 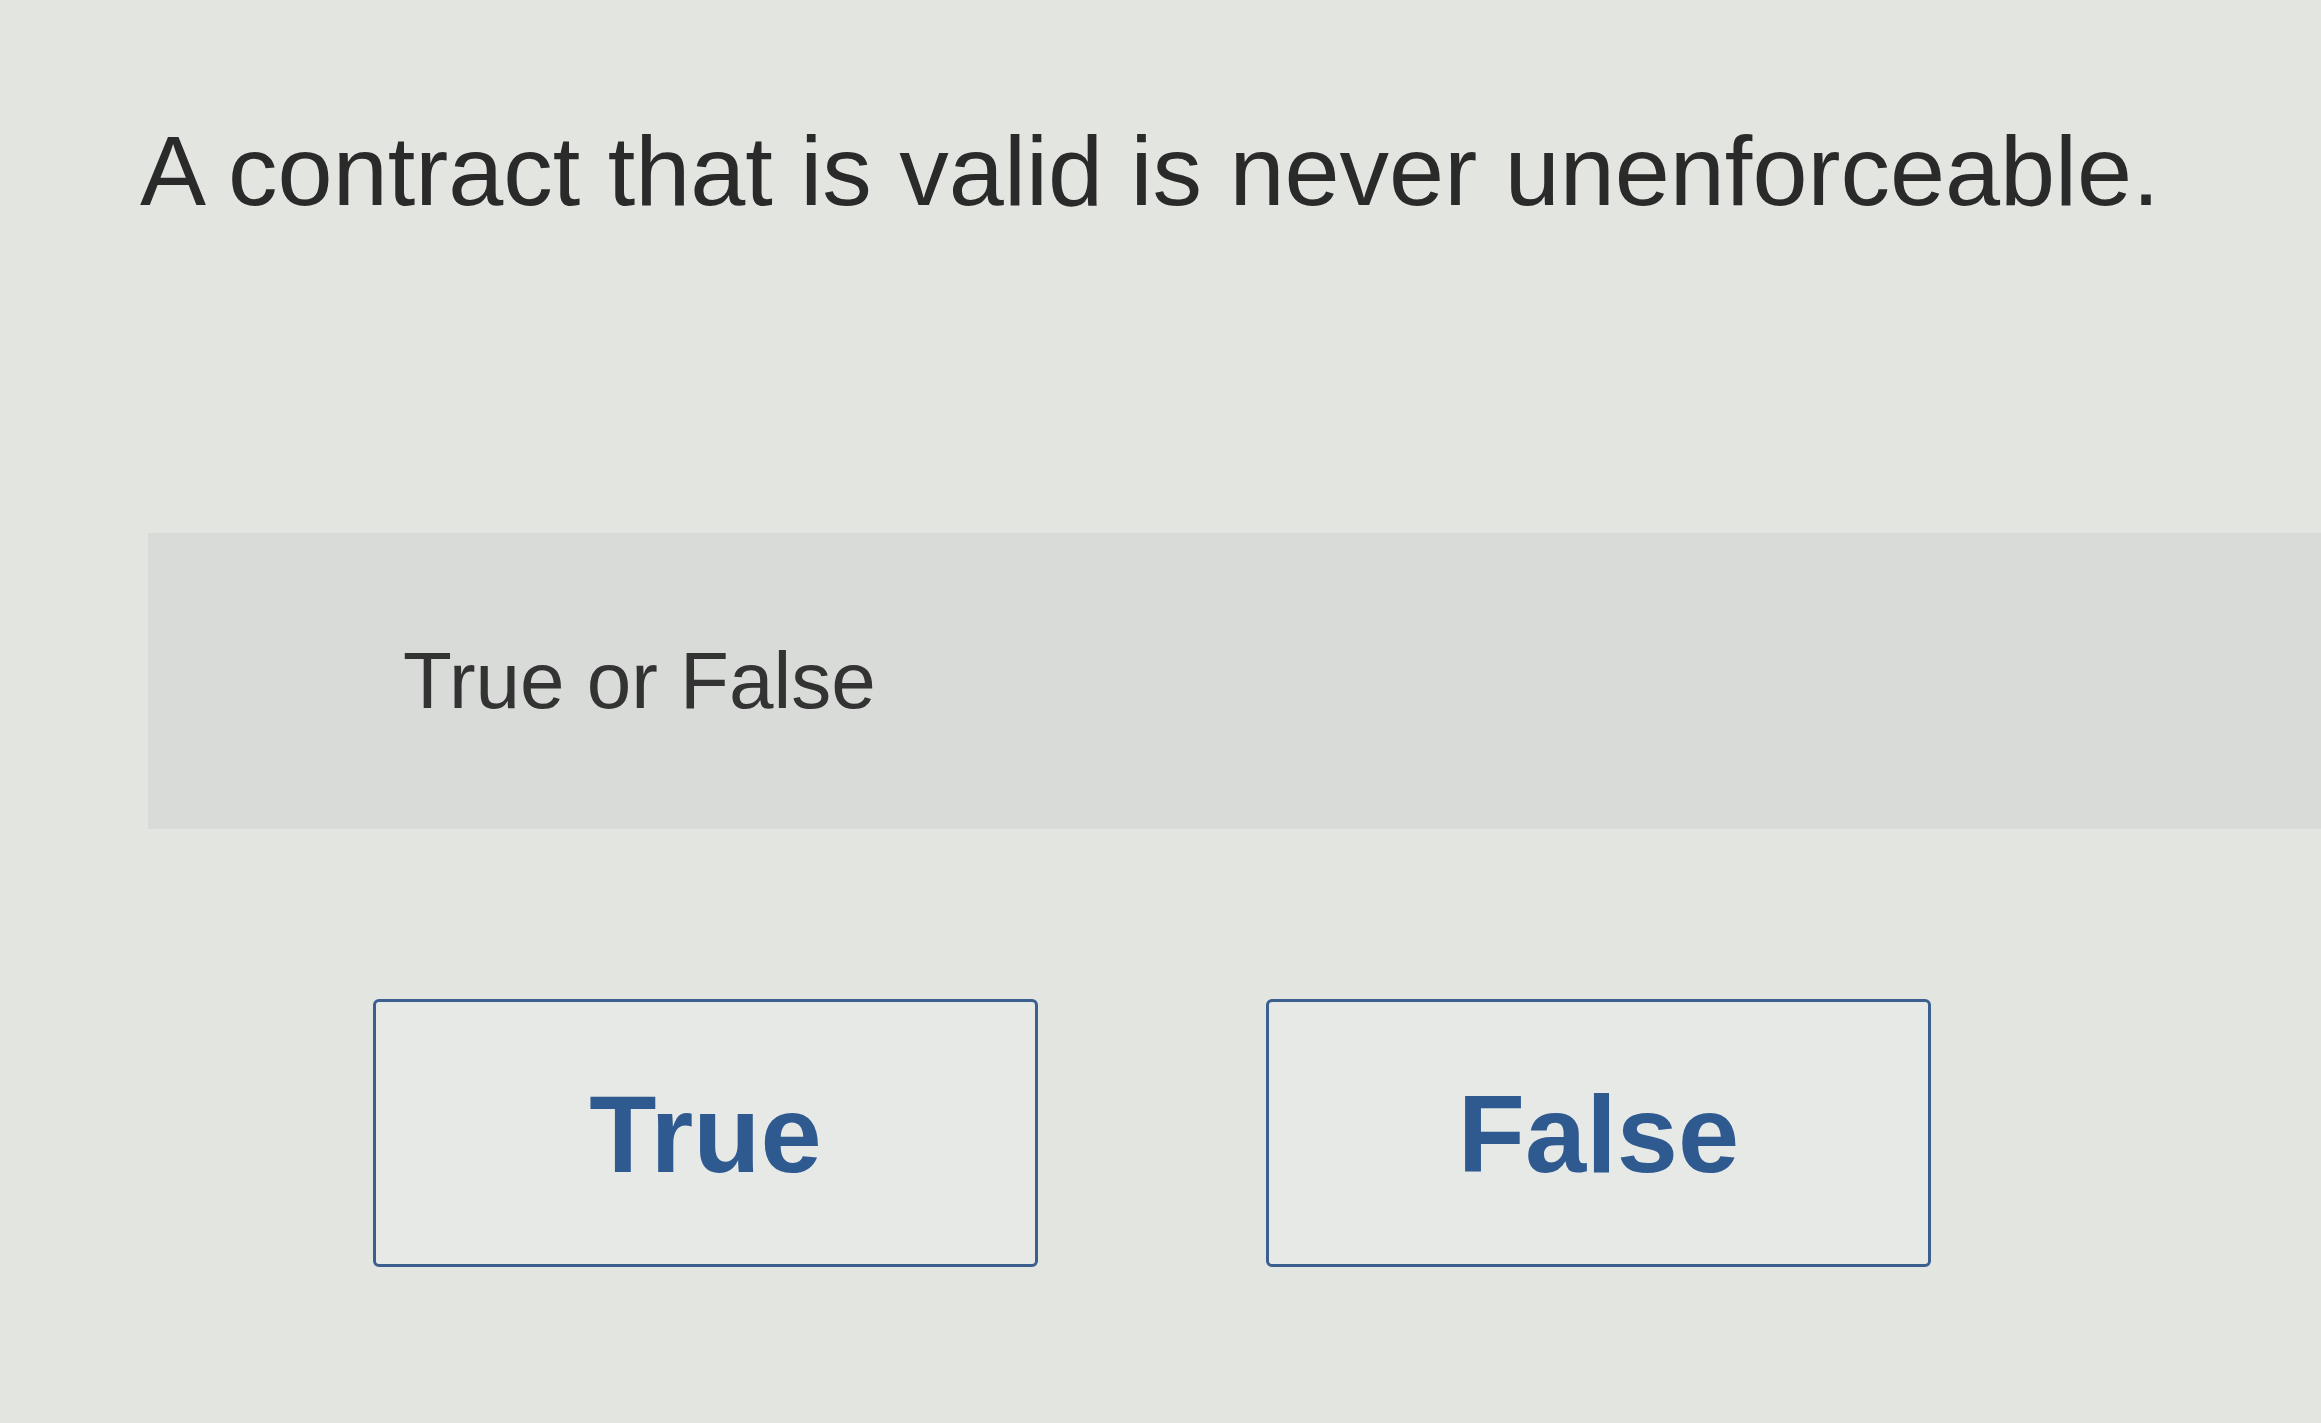 What do you see at coordinates (1598, 1133) in the screenshot?
I see `answer-option: False` at bounding box center [1598, 1133].